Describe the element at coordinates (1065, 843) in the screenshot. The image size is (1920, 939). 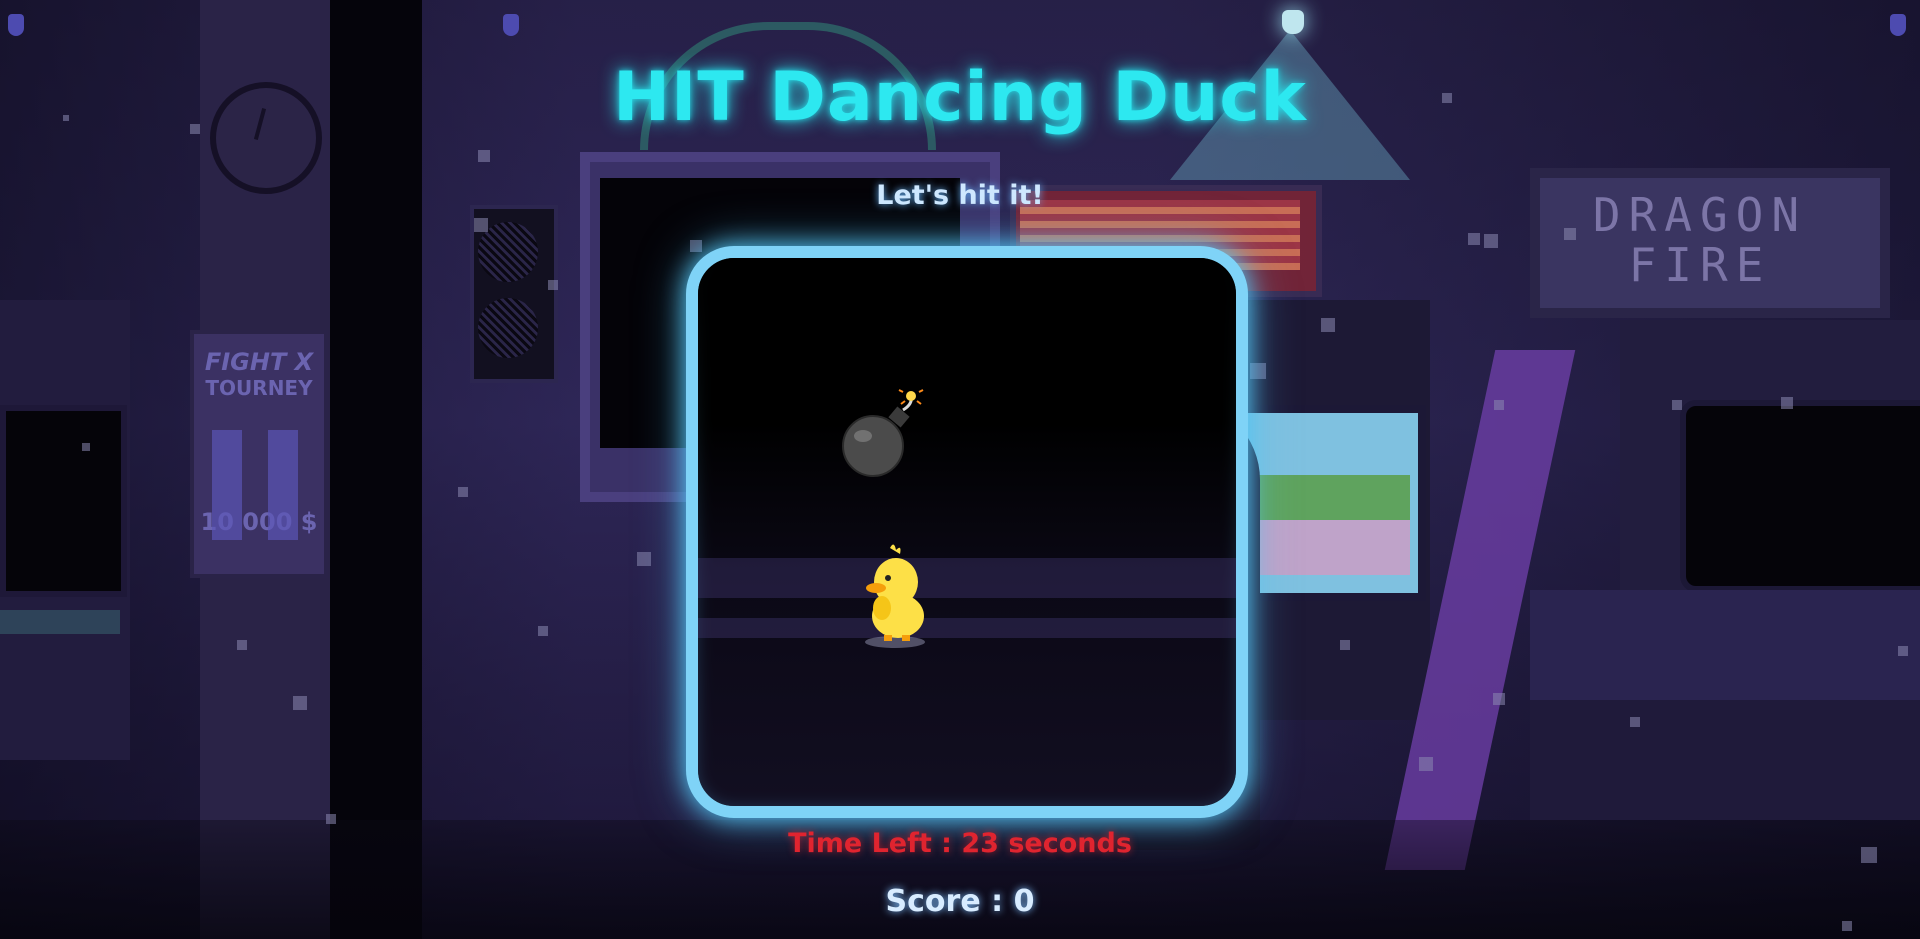
I see `time-left-unit: seconds` at that location.